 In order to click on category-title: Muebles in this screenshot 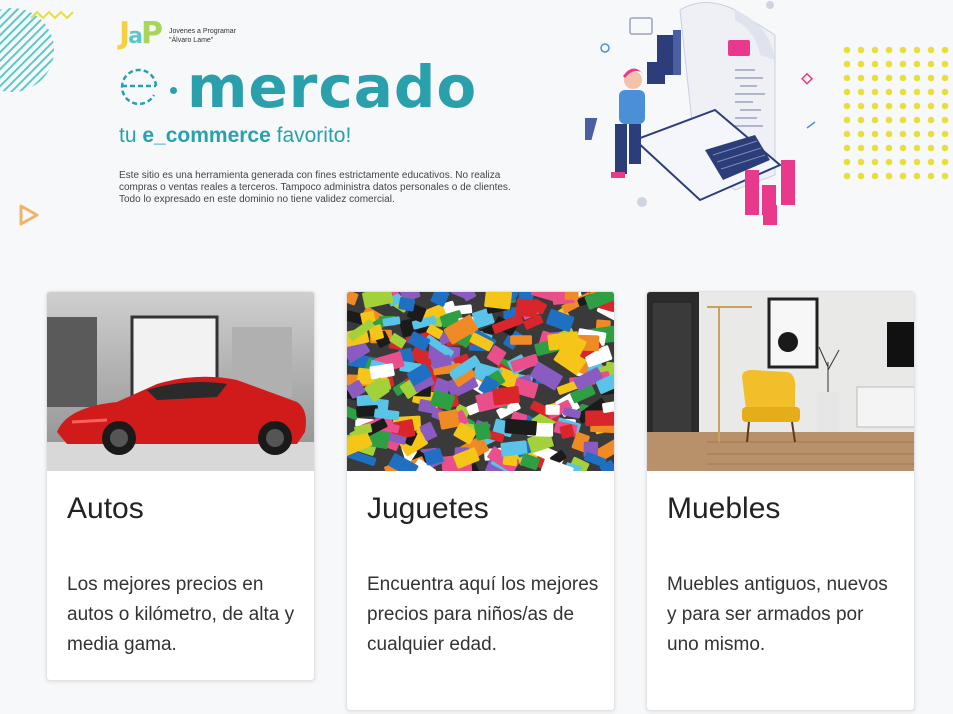, I will do `click(724, 508)`.